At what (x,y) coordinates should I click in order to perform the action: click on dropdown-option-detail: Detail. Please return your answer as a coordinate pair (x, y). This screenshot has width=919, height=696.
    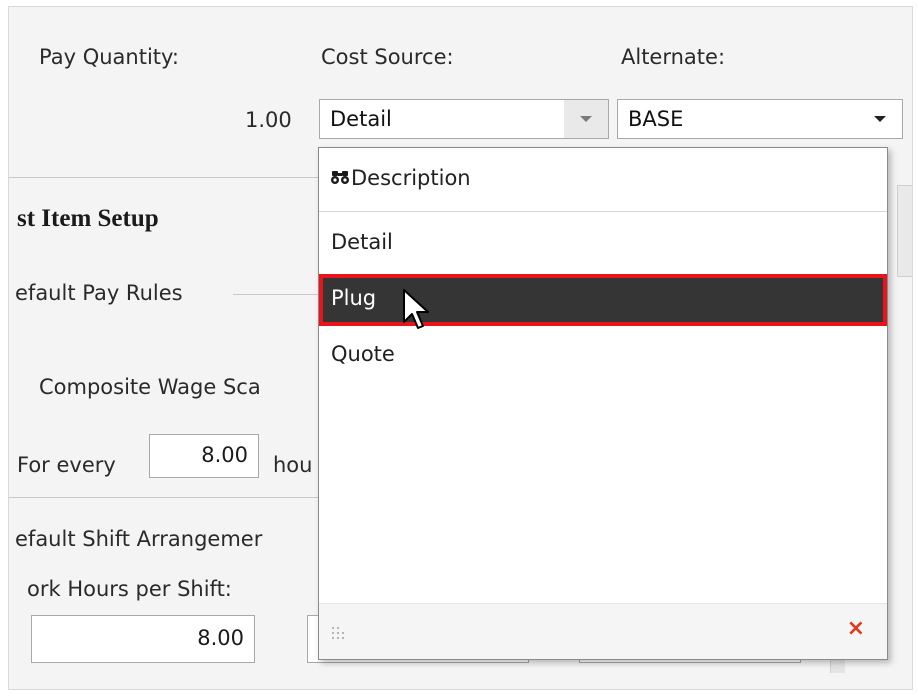
    Looking at the image, I should click on (603, 244).